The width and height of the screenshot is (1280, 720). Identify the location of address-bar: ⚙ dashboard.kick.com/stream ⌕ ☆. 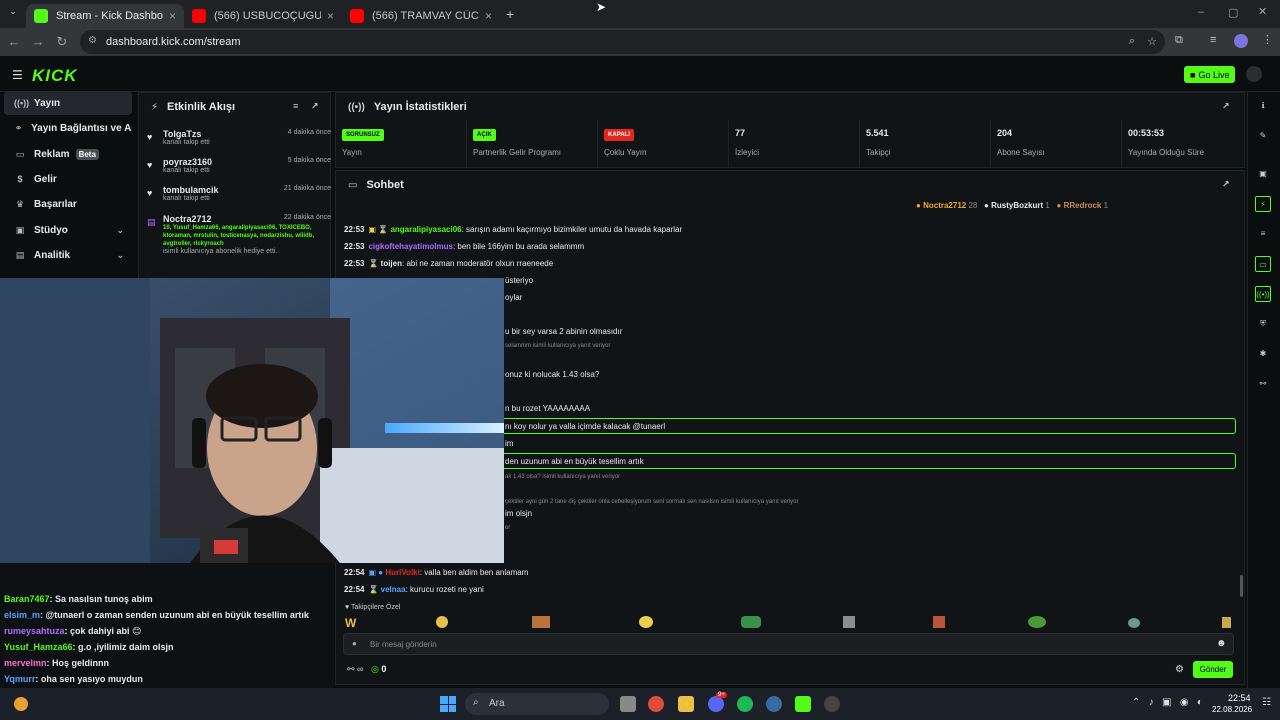
(622, 42).